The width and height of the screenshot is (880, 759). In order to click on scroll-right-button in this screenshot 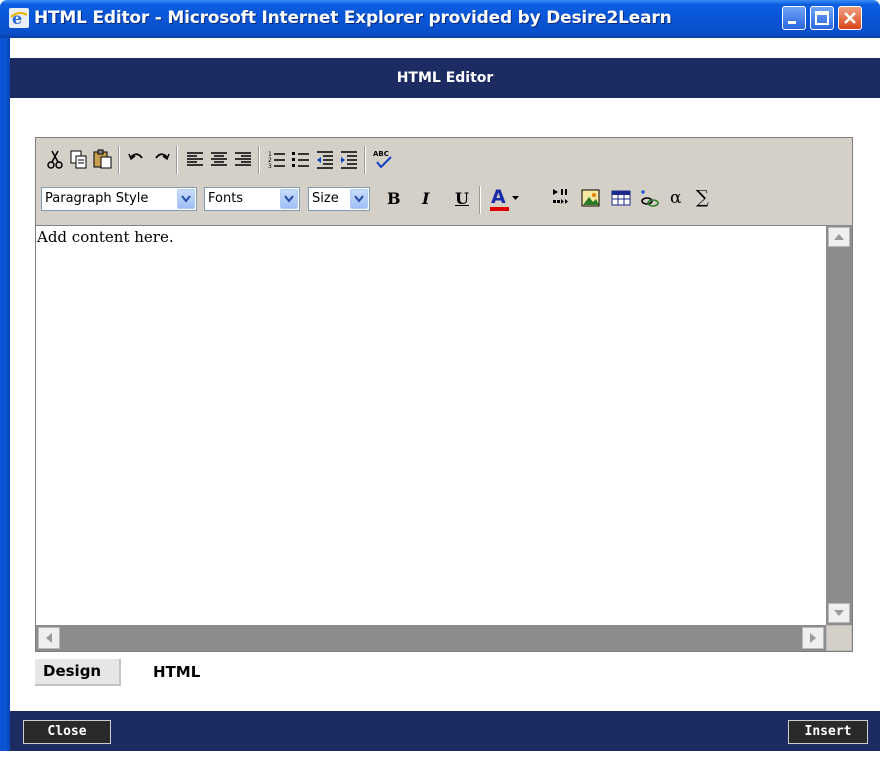, I will do `click(813, 638)`.